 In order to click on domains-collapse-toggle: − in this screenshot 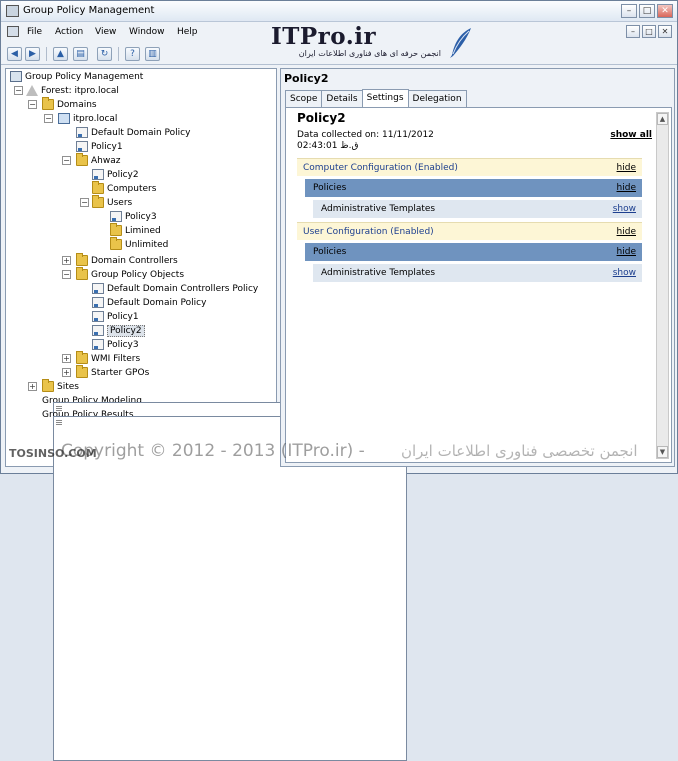, I will do `click(32, 104)`.